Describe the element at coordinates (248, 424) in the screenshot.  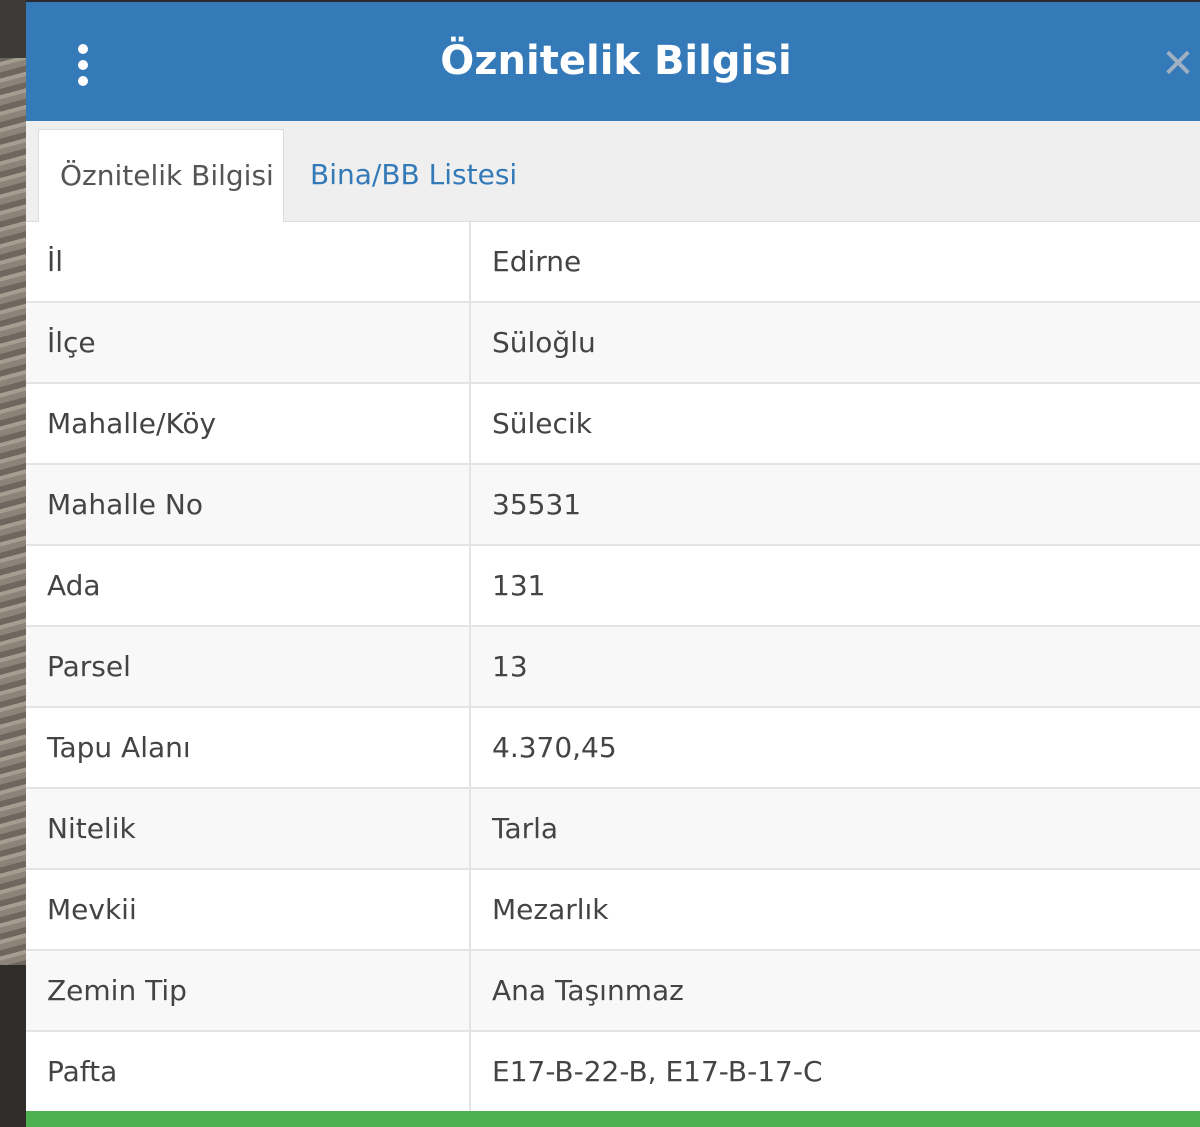
I see `attribute-key: Mahalle/Köy` at that location.